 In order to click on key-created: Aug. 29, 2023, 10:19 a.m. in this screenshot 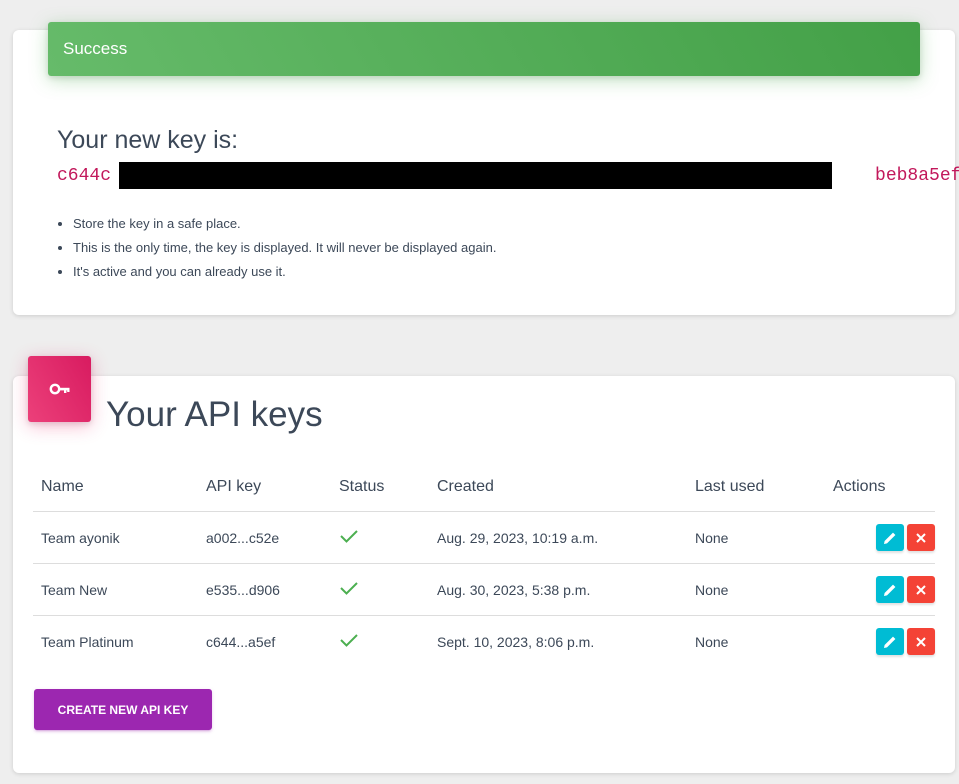, I will do `click(558, 537)`.